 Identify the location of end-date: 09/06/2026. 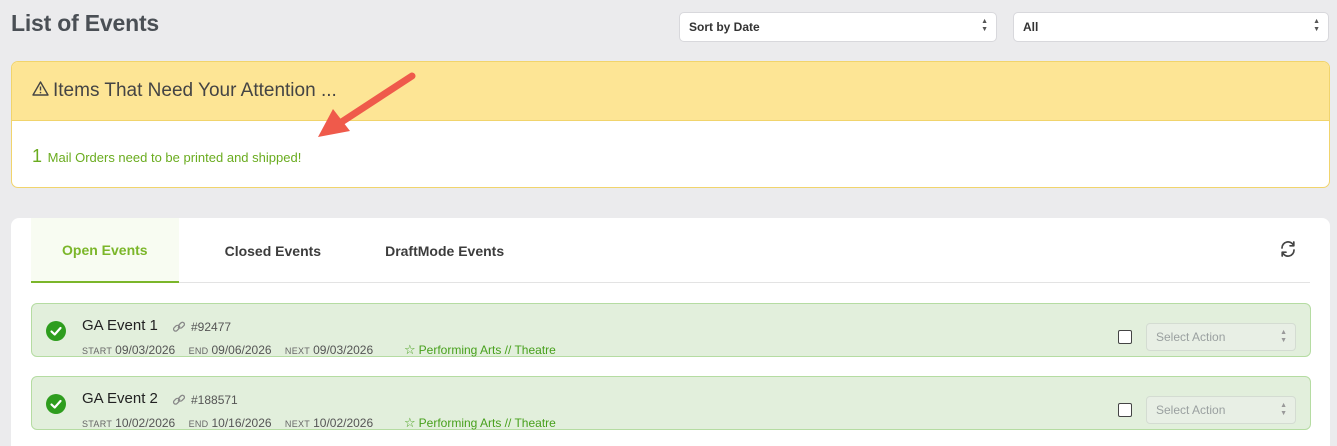
(241, 350).